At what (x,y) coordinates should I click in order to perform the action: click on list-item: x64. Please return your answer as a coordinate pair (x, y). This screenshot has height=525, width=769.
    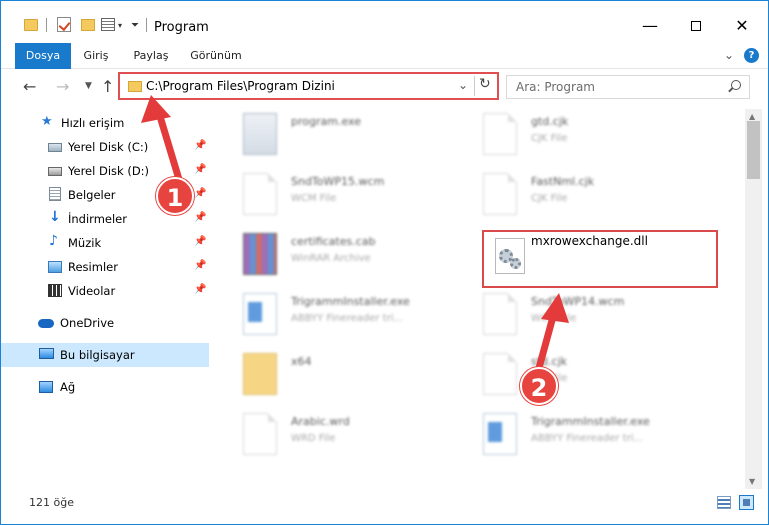
    Looking at the image, I should click on (336, 377).